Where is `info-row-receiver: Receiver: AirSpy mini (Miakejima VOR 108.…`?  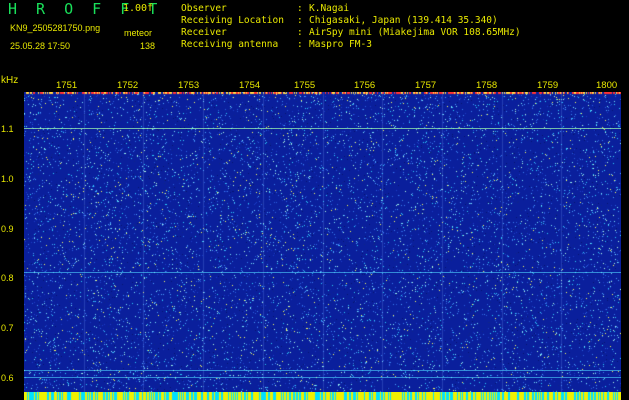
info-row-receiver: Receiver: AirSpy mini (Miakejima VOR 108.… is located at coordinates (351, 32).